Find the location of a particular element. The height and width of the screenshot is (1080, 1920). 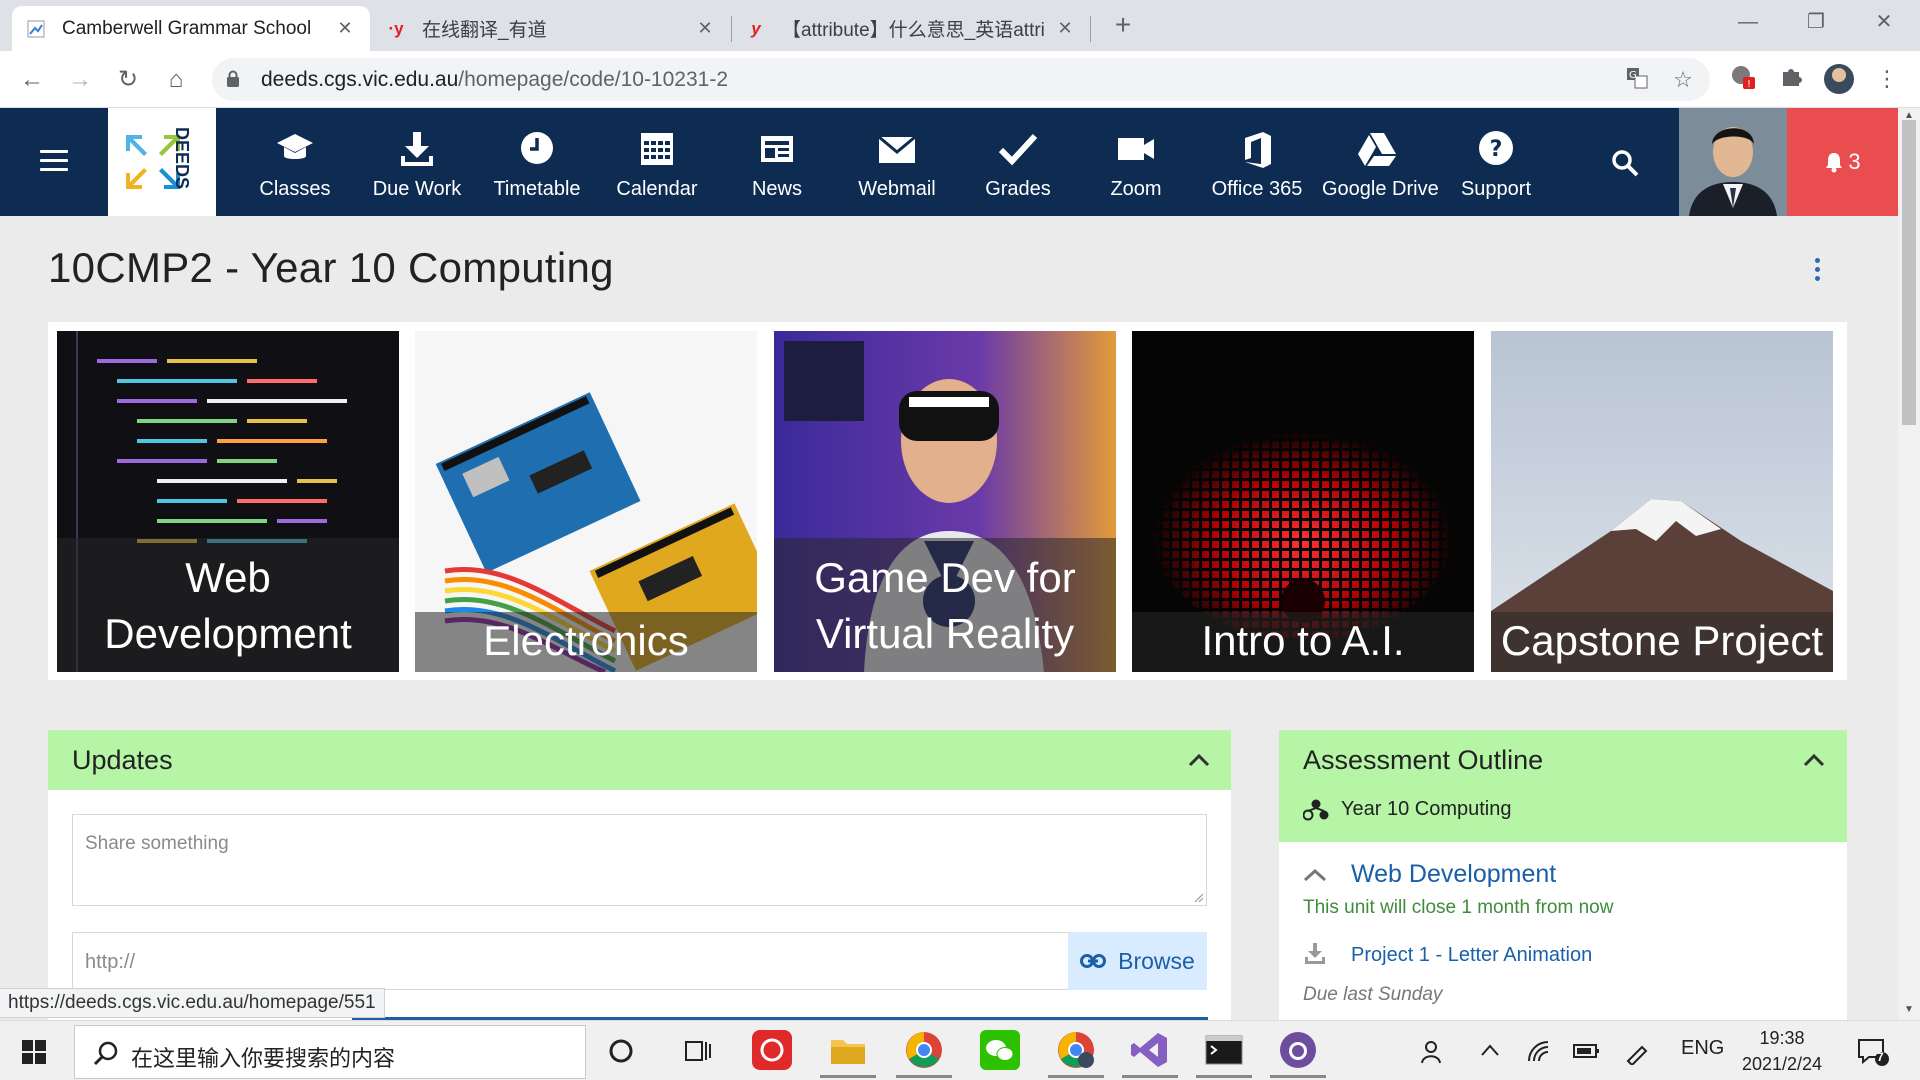

profile-avatar is located at coordinates (1839, 79).